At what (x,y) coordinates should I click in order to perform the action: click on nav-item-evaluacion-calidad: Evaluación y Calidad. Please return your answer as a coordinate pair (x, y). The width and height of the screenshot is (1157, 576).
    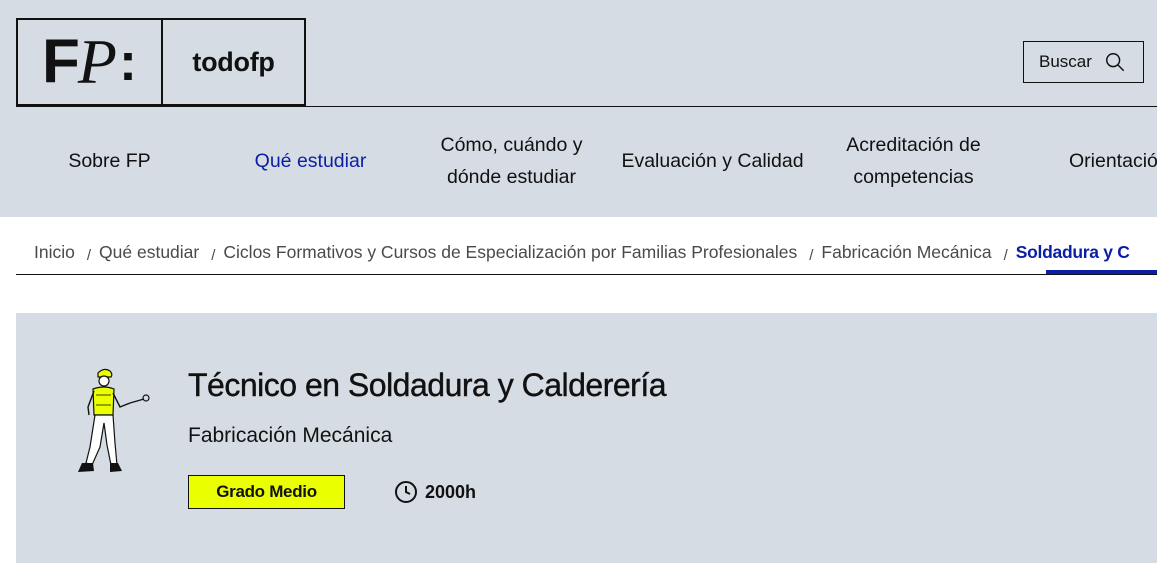
    Looking at the image, I should click on (712, 161).